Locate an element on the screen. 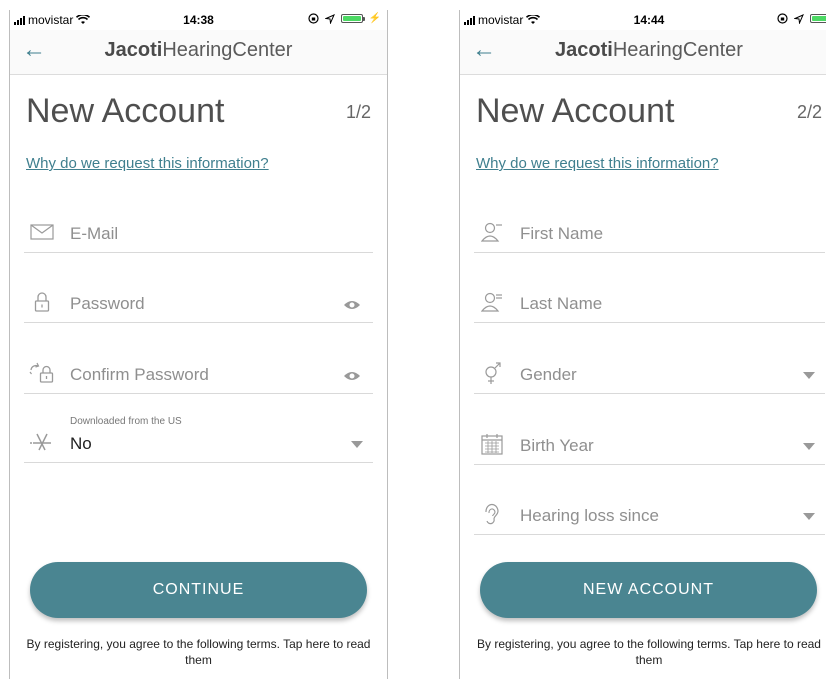 The image size is (826, 679). calendar-icon is located at coordinates (492, 444).